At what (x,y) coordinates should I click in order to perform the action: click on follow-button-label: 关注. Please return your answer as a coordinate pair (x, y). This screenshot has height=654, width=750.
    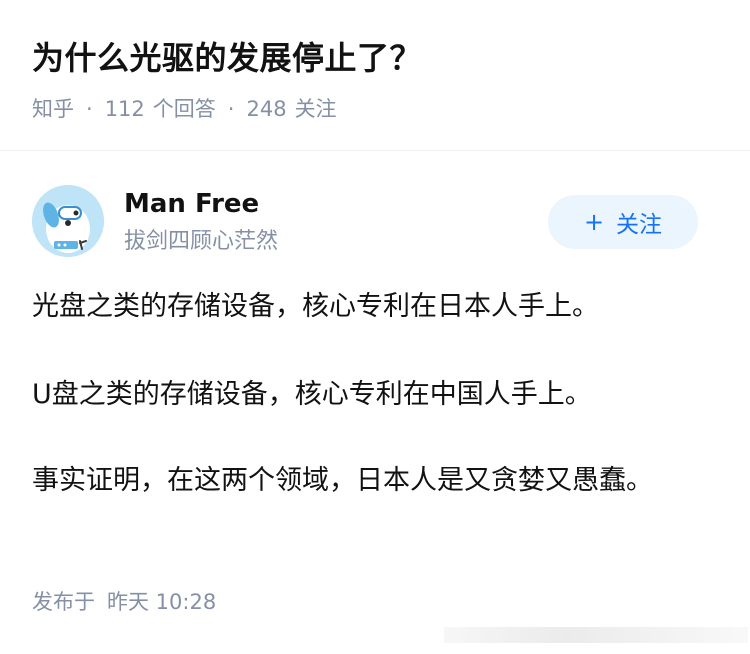
    Looking at the image, I should click on (639, 225).